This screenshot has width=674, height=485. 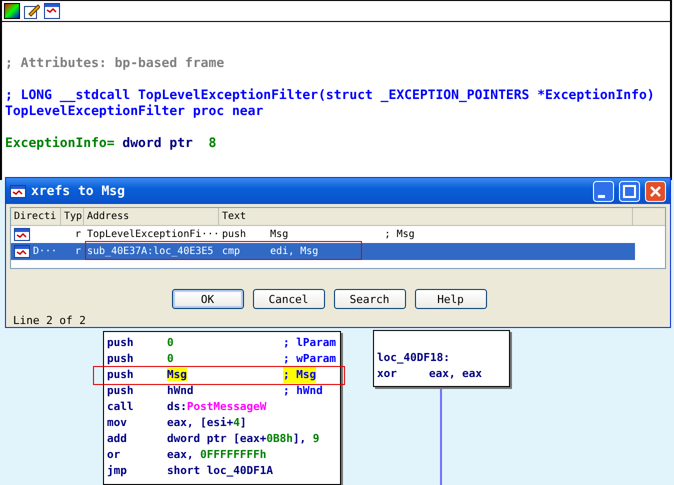 I want to click on mnemonic: add, so click(x=117, y=439).